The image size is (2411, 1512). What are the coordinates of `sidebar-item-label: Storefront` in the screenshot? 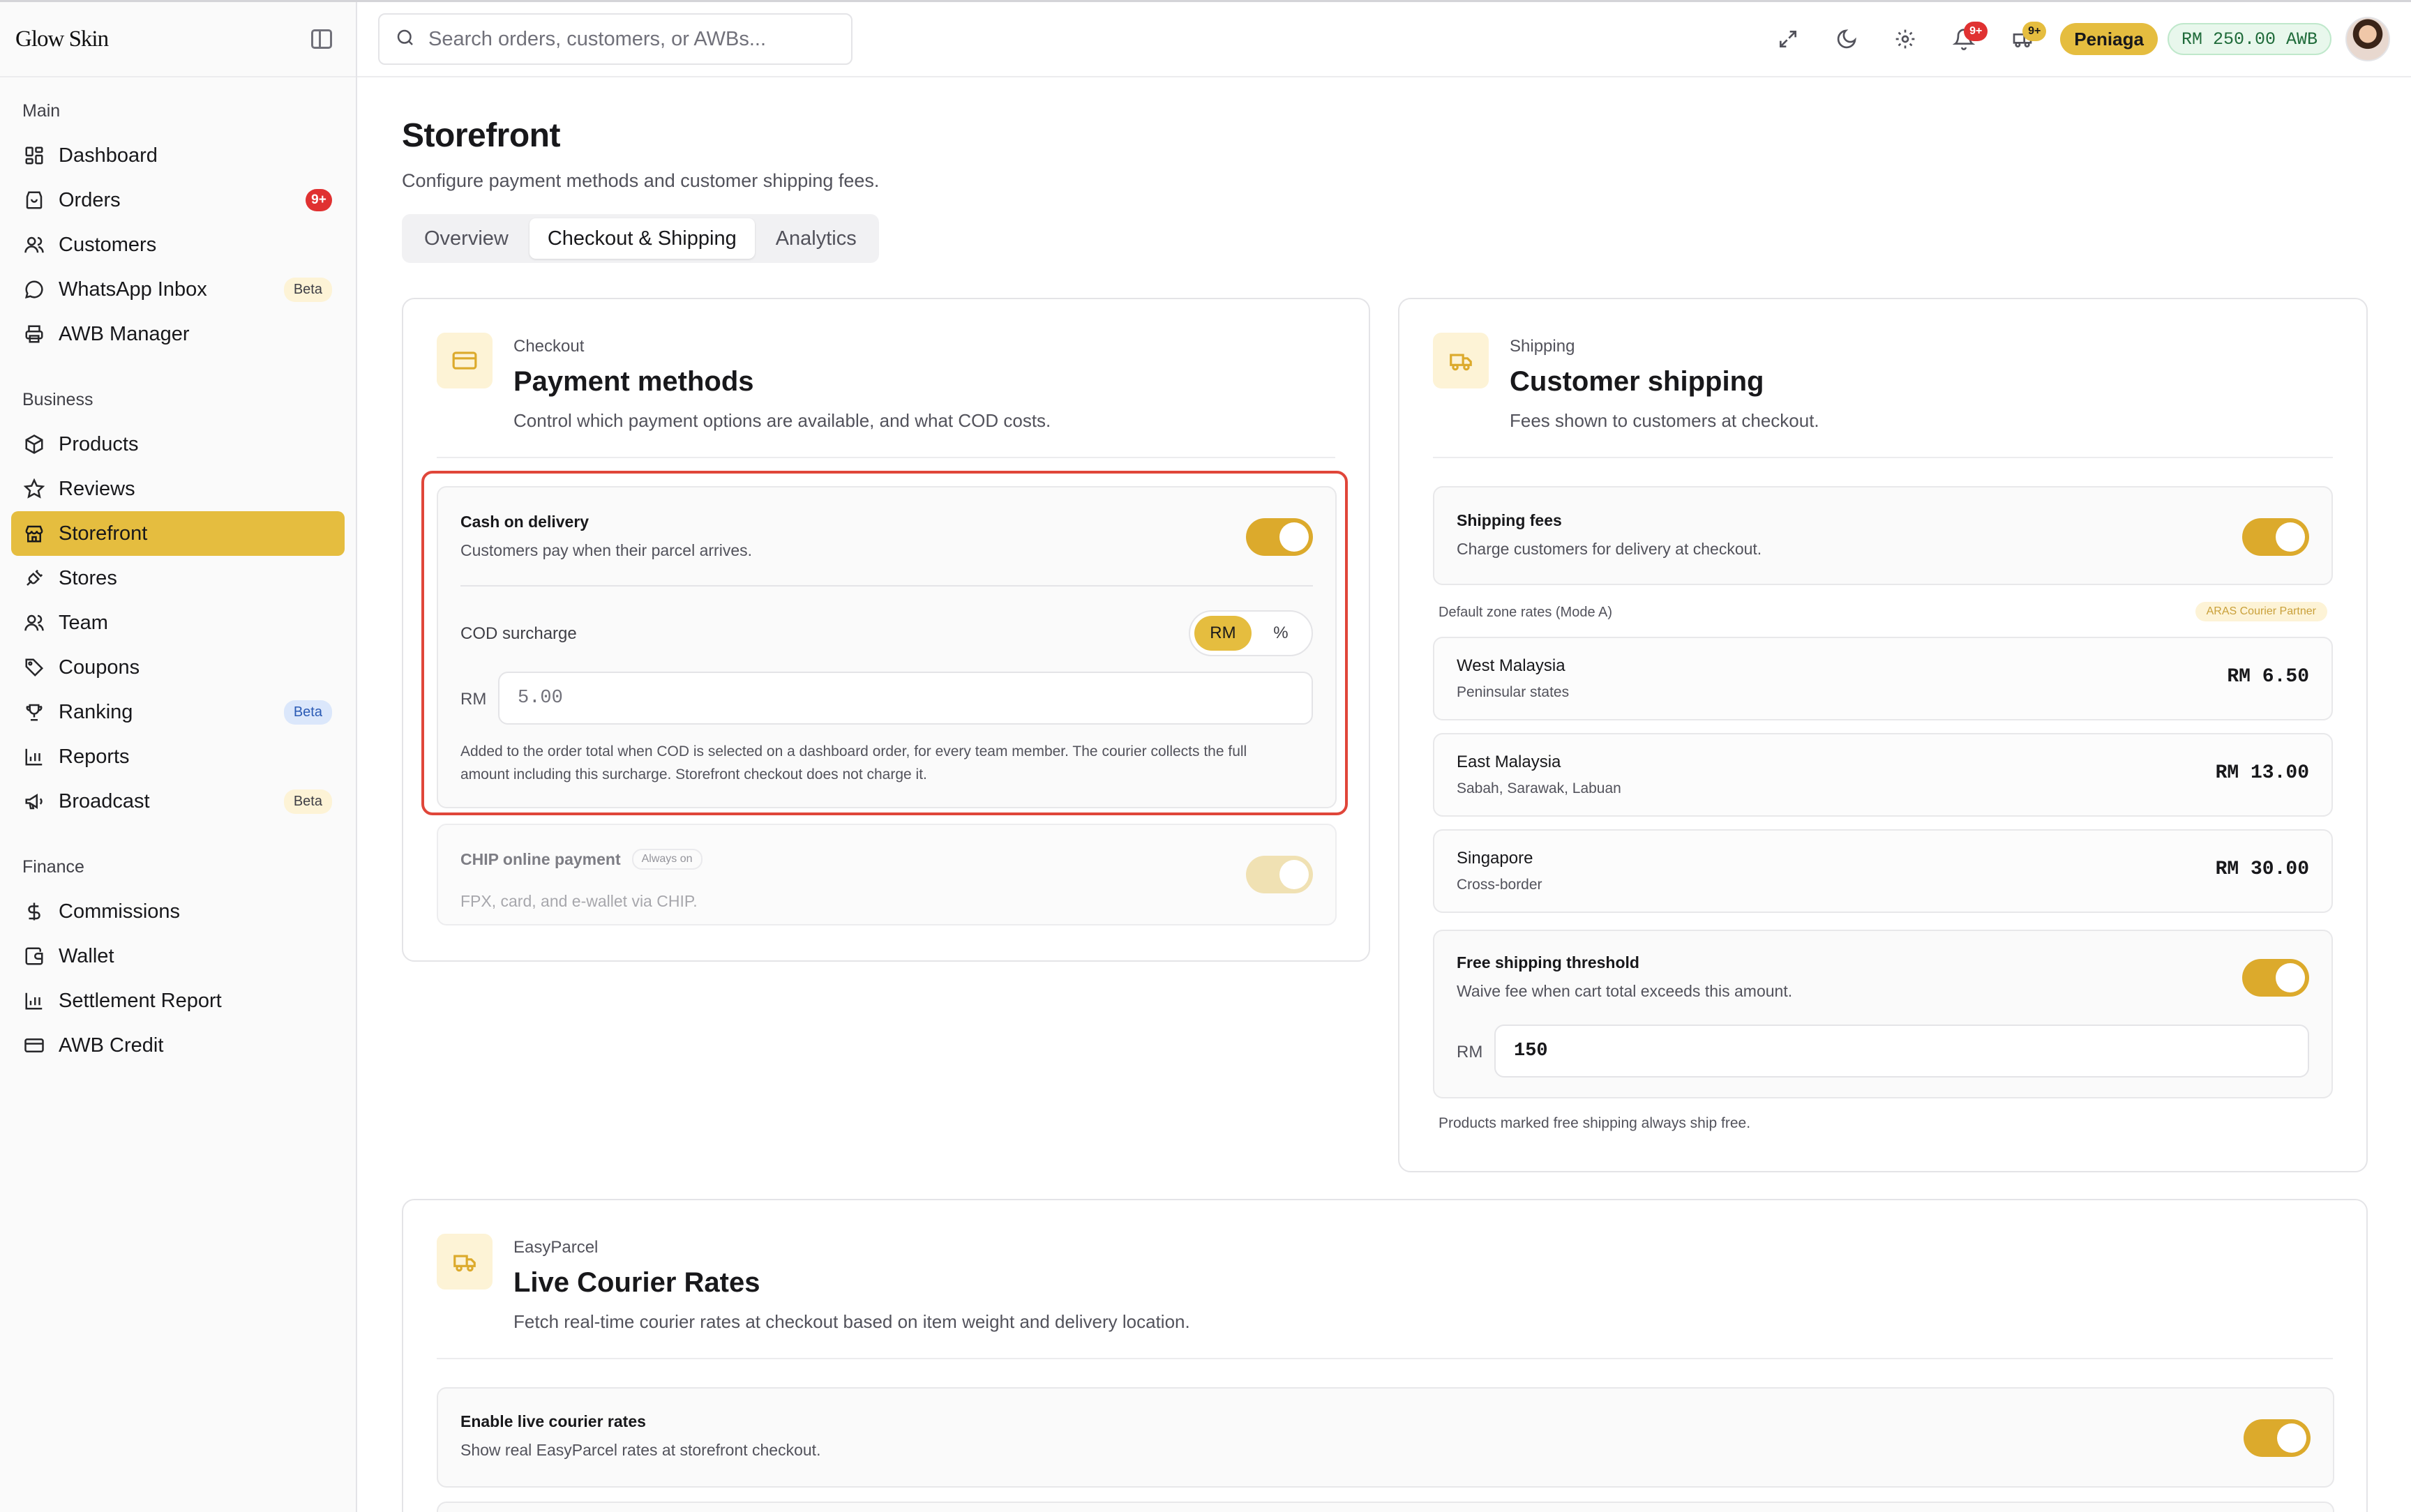 It's located at (103, 533).